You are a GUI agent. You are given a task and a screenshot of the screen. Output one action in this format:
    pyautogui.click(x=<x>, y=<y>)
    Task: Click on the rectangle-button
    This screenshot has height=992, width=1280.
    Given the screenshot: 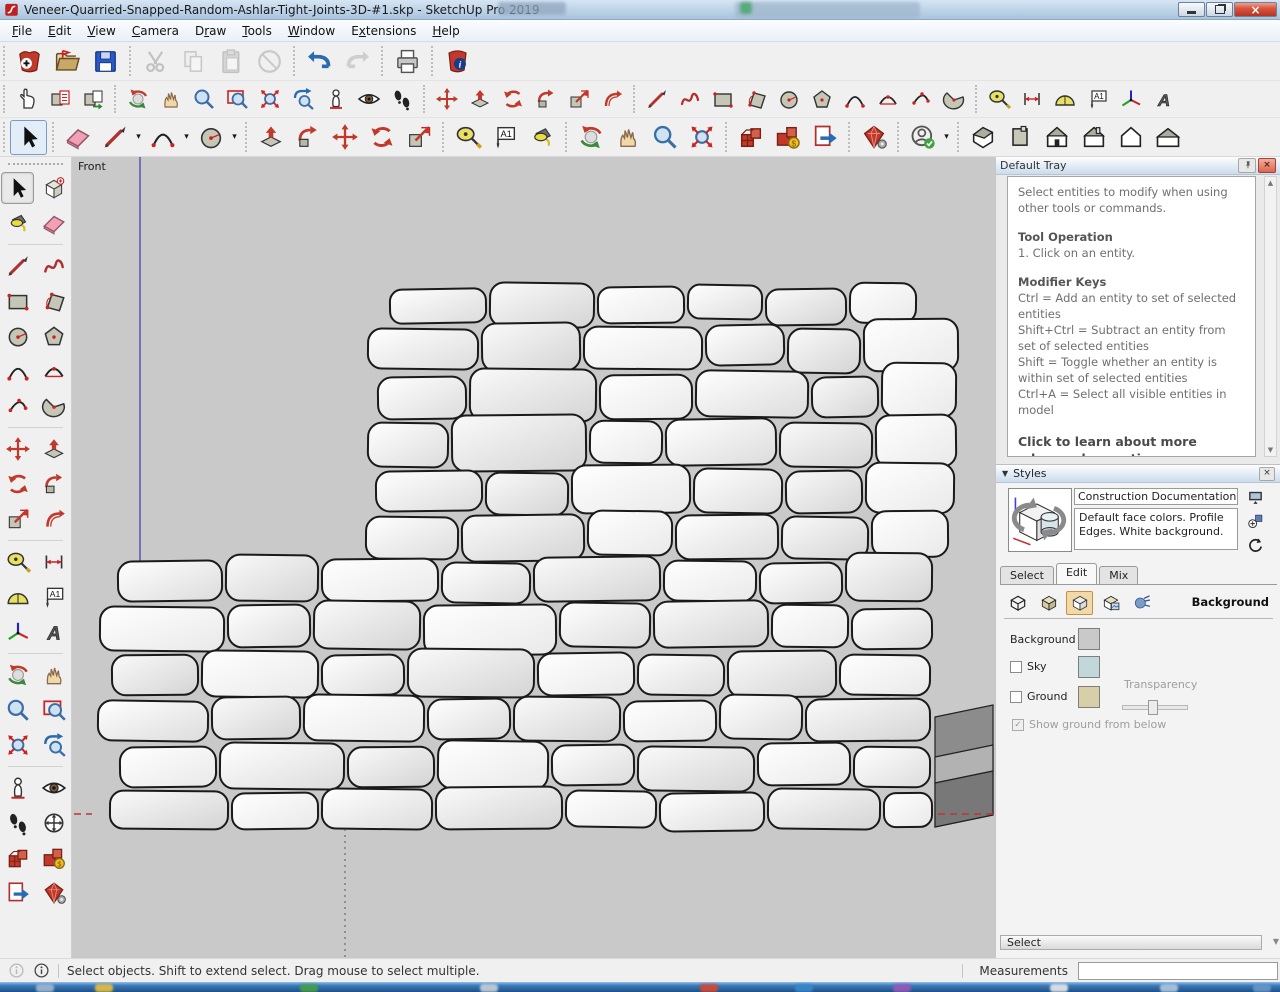 What is the action you would take?
    pyautogui.click(x=722, y=99)
    